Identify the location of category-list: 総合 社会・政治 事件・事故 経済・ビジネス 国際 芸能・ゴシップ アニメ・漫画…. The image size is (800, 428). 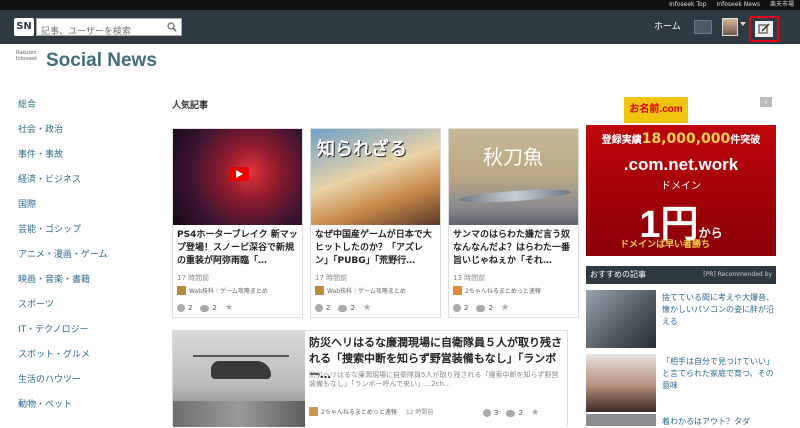
(83, 260).